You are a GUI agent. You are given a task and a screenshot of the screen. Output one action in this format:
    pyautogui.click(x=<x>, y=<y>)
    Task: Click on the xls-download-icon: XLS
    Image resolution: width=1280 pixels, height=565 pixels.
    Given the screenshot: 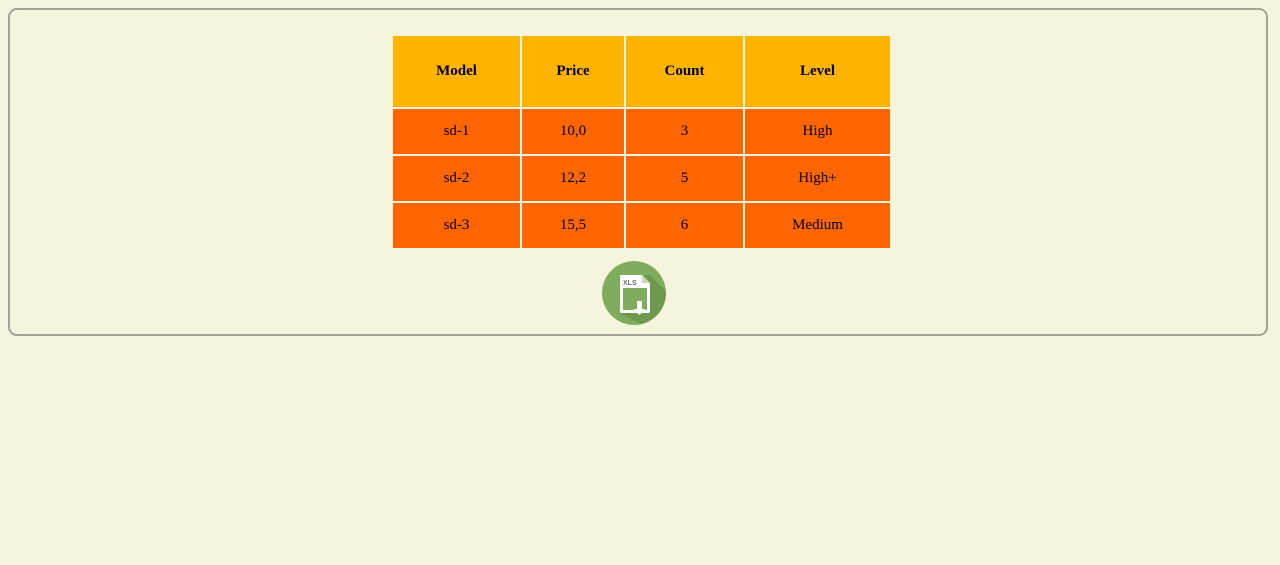 What is the action you would take?
    pyautogui.click(x=634, y=293)
    